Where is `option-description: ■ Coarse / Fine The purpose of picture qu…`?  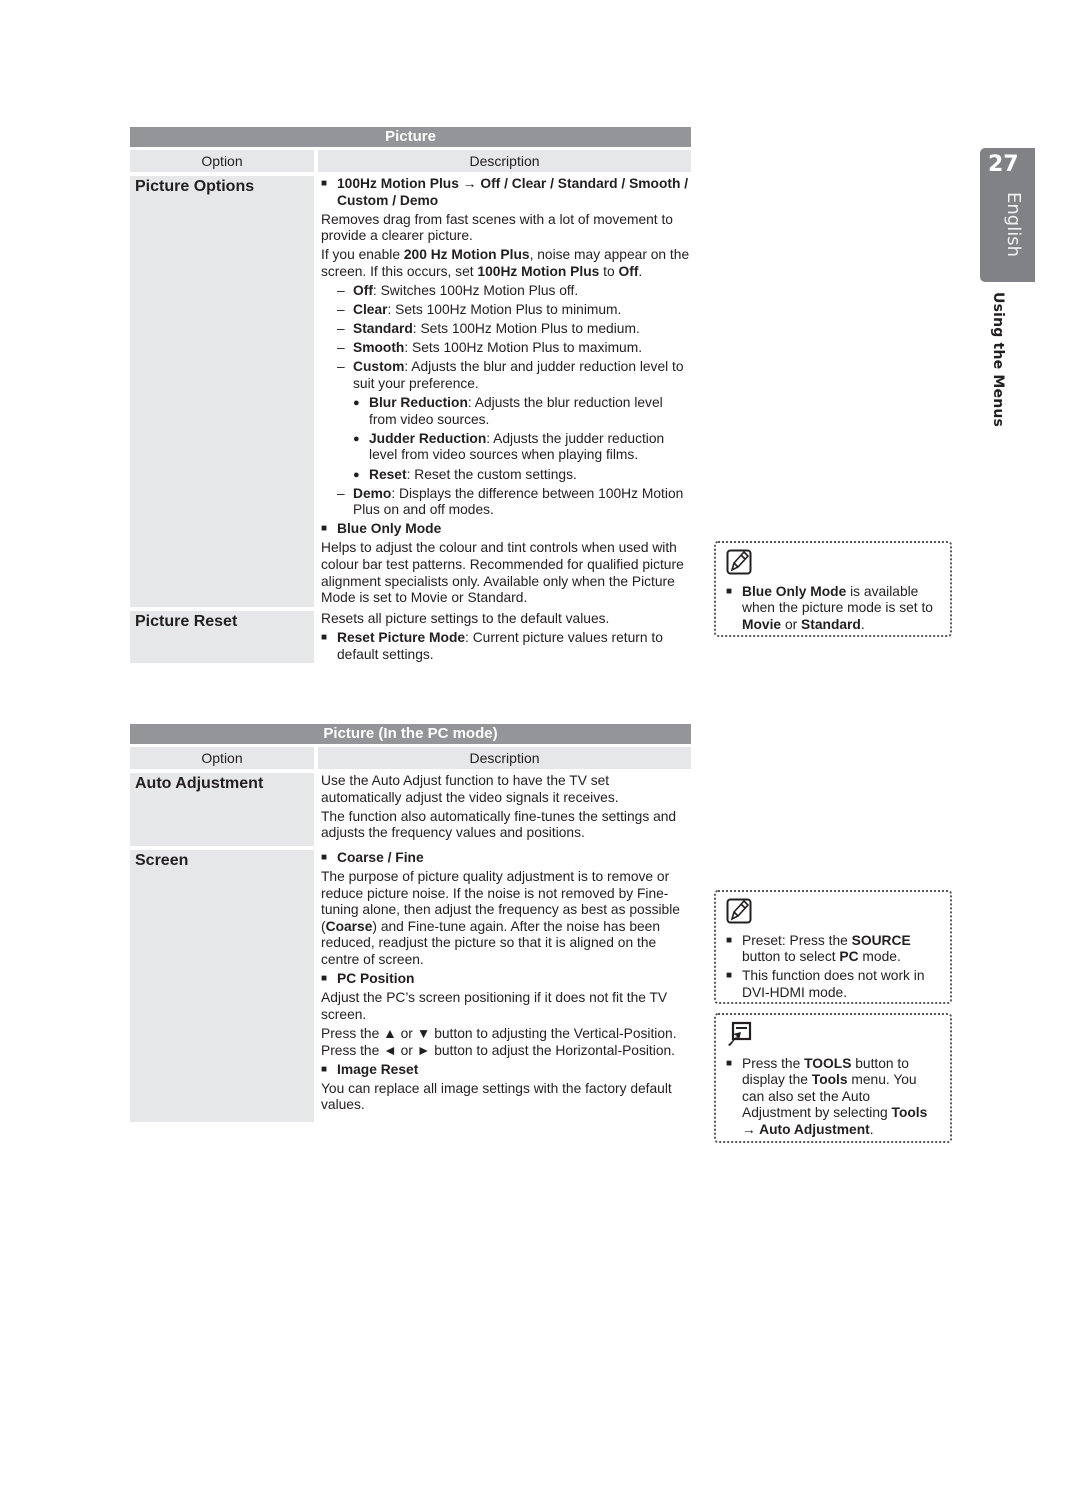 option-description: ■ Coarse / Fine The purpose of picture qu… is located at coordinates (504, 986).